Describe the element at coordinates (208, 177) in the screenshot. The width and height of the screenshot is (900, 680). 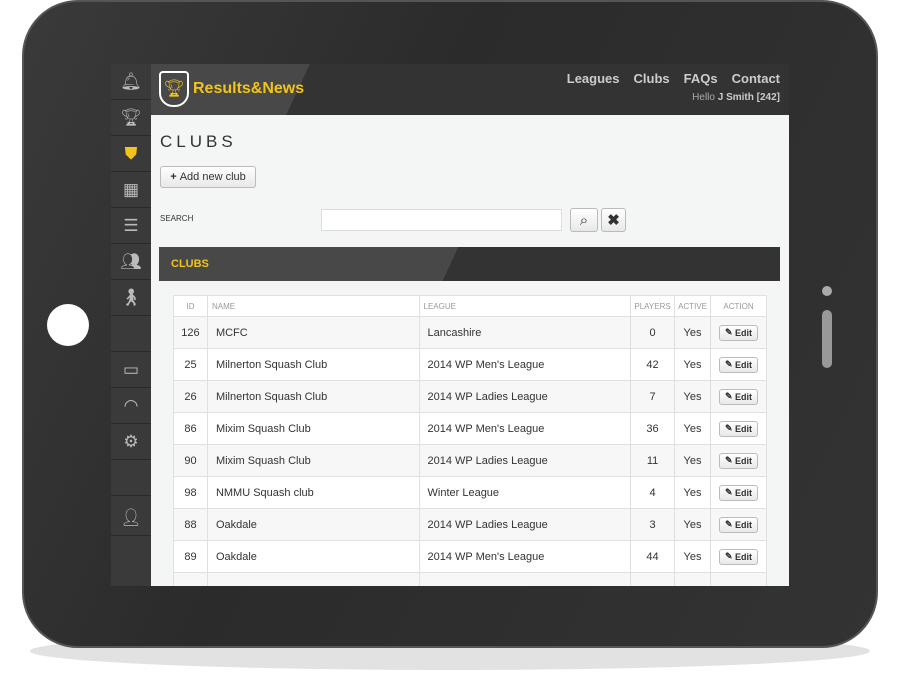
I see `add-club-button: + Add new club` at that location.